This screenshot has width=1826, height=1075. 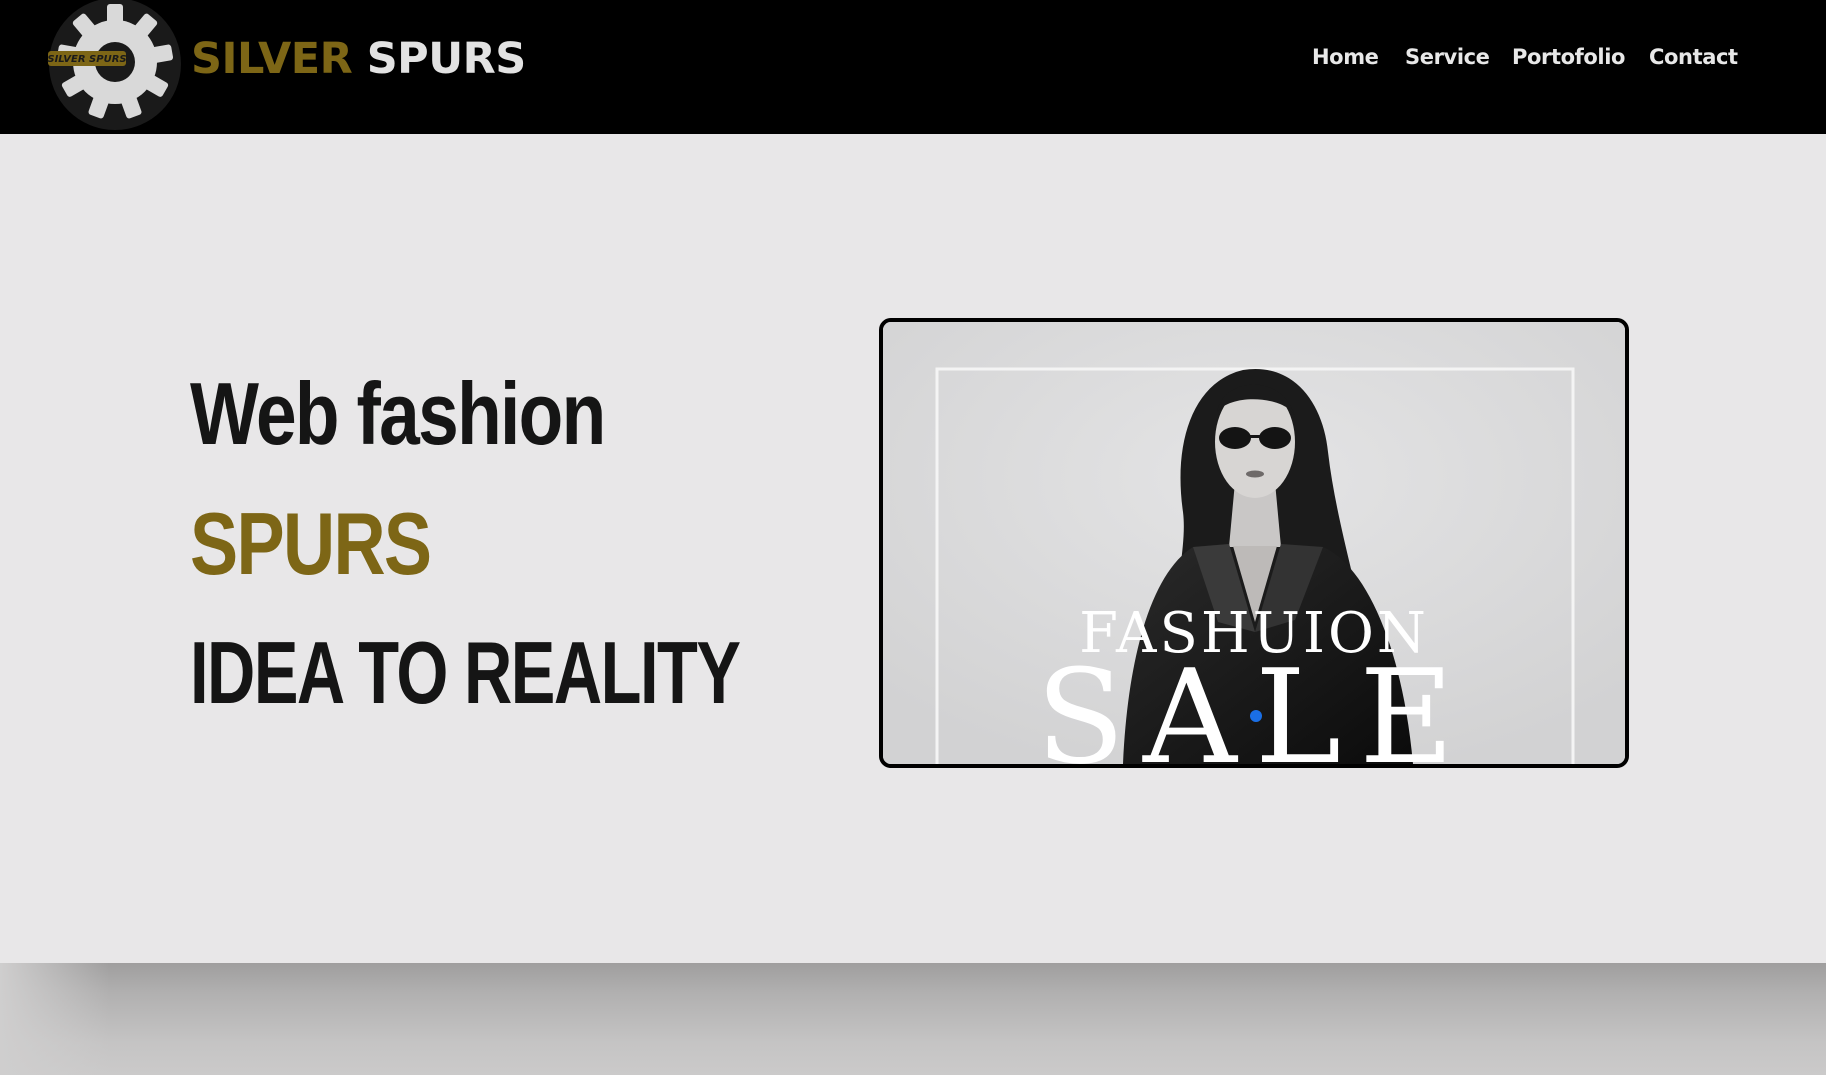 What do you see at coordinates (1693, 57) in the screenshot?
I see `nav-contact: Contact` at bounding box center [1693, 57].